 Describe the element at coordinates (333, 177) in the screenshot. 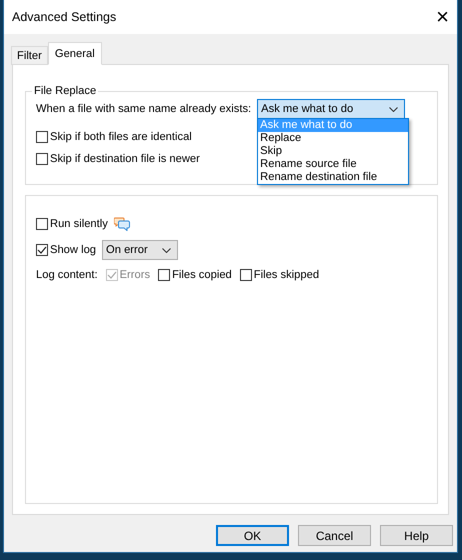

I see `dropdown-option: Rename destination file` at that location.